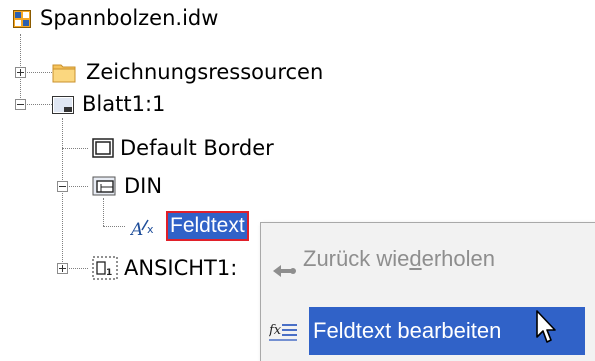 Image resolution: width=595 pixels, height=361 pixels. Describe the element at coordinates (105, 268) in the screenshot. I see `drawing-view-icon: 1` at that location.